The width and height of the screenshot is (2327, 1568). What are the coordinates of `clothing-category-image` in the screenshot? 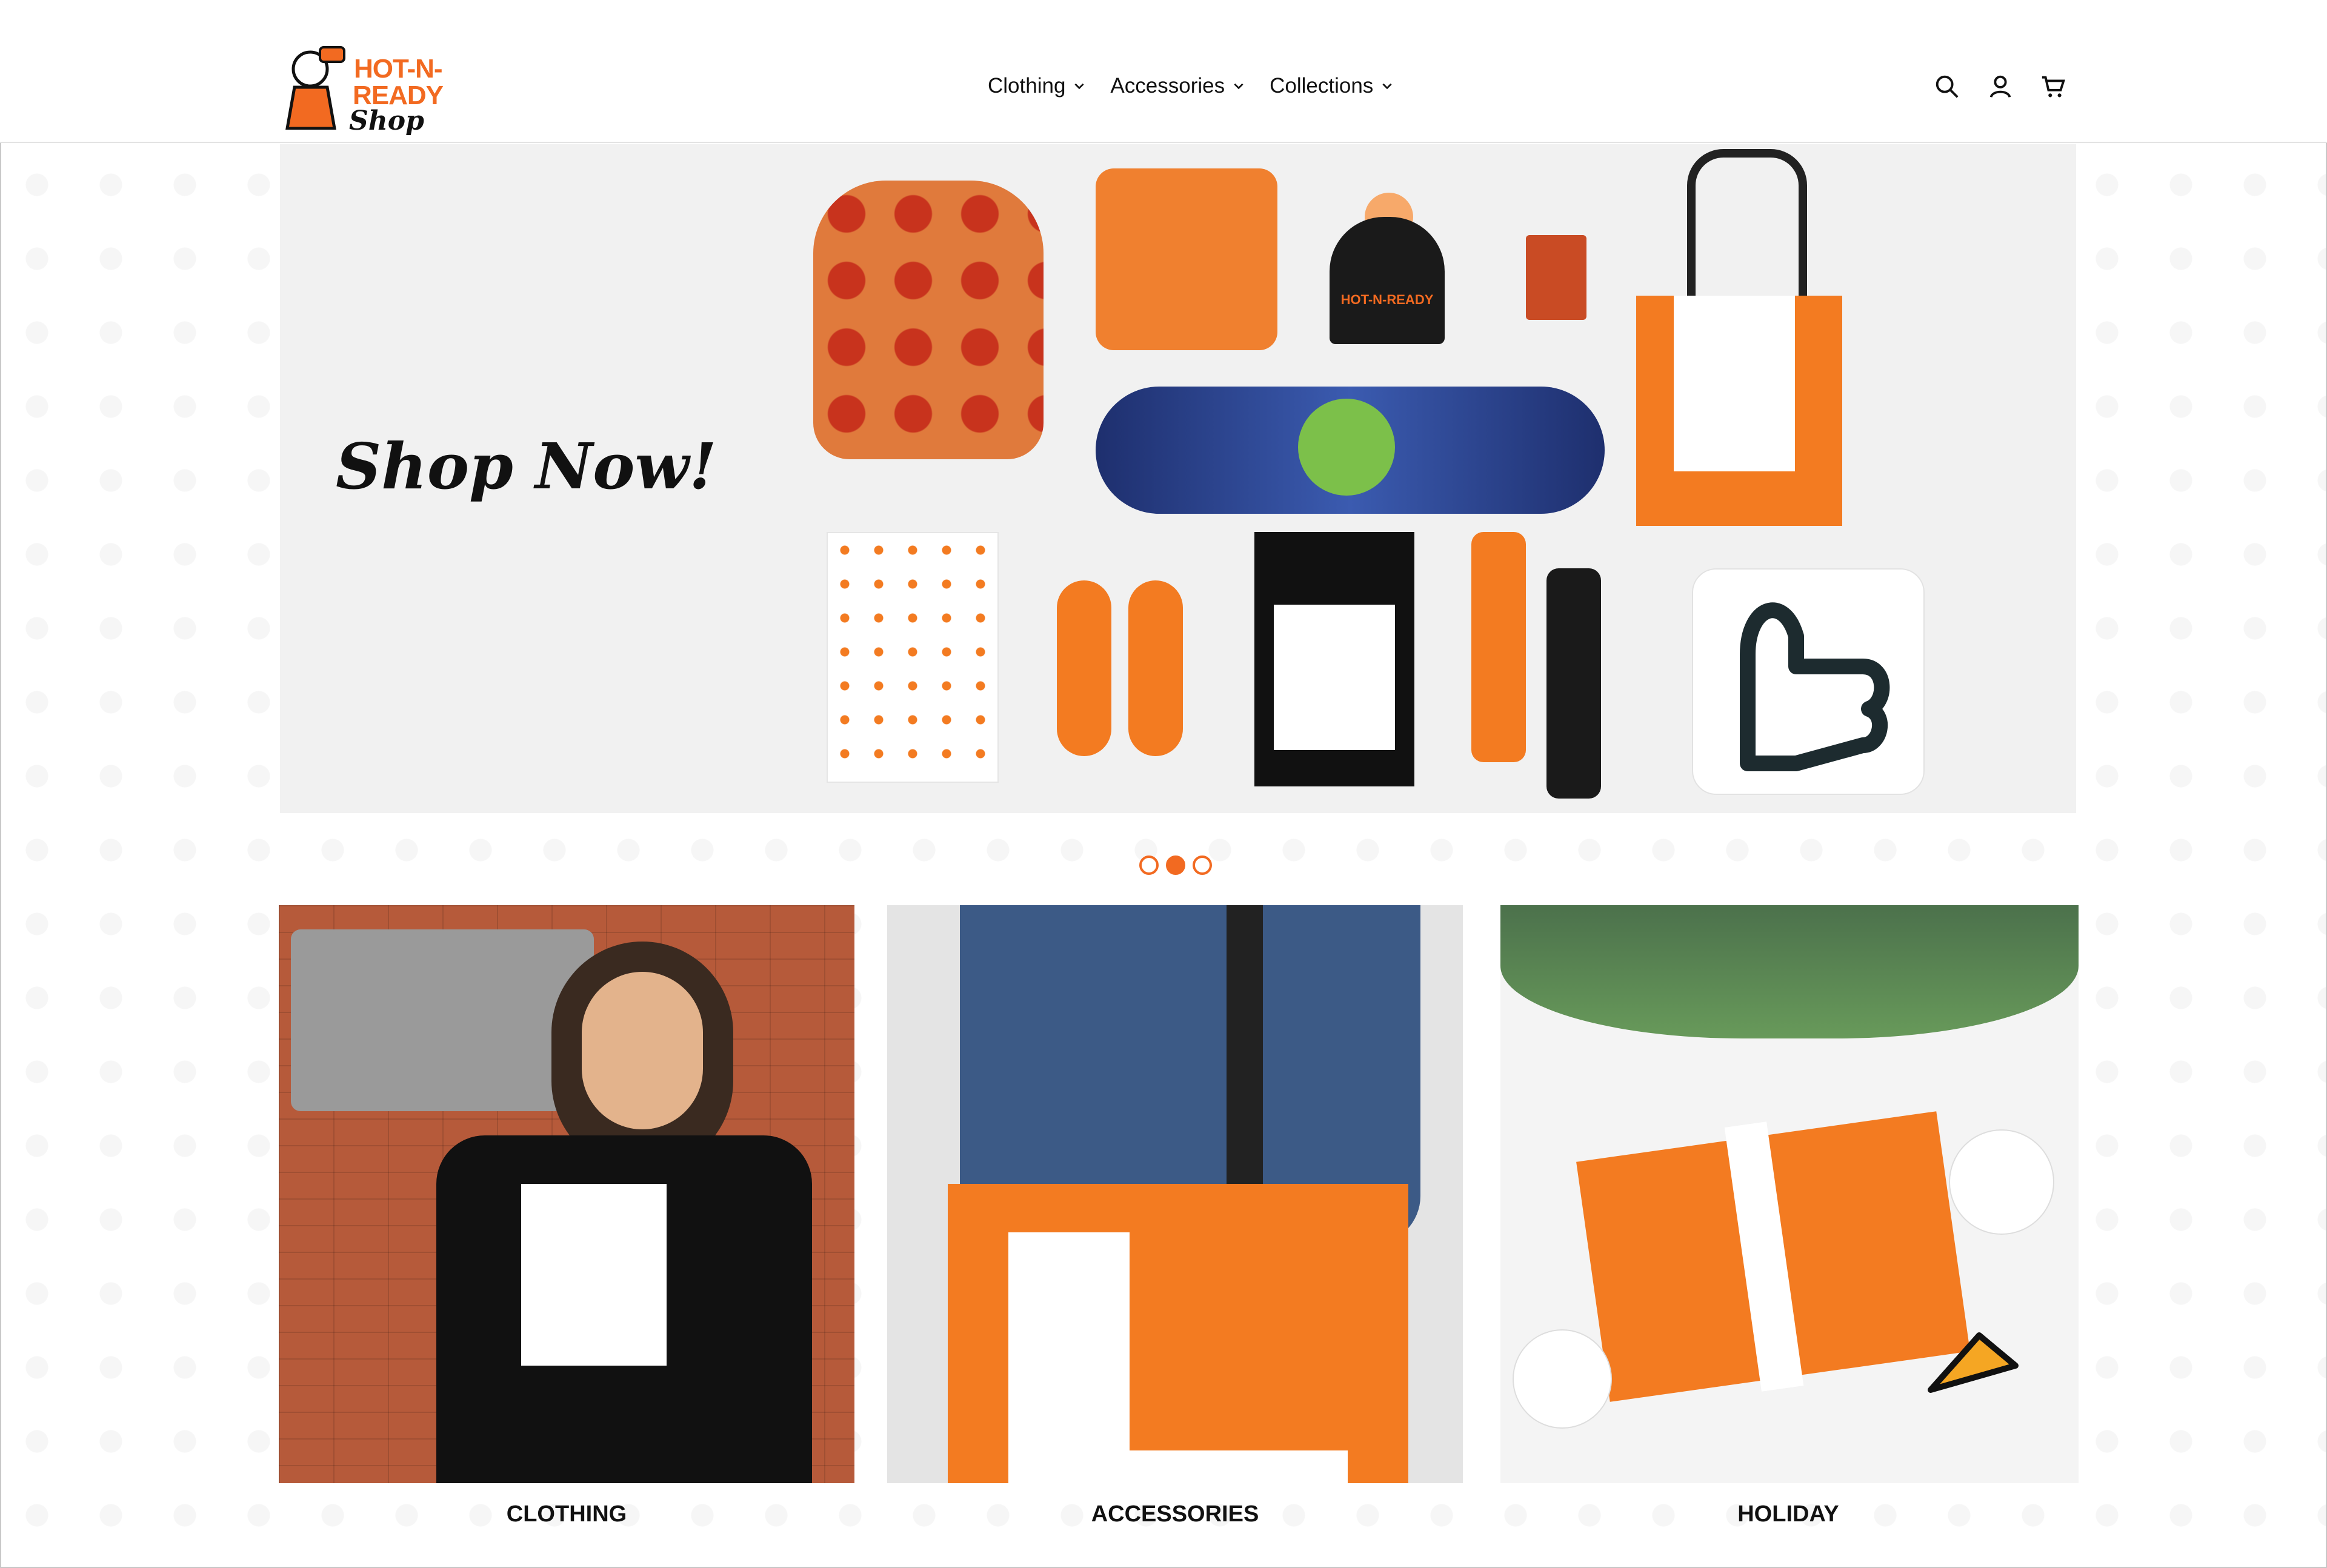 It's located at (566, 1194).